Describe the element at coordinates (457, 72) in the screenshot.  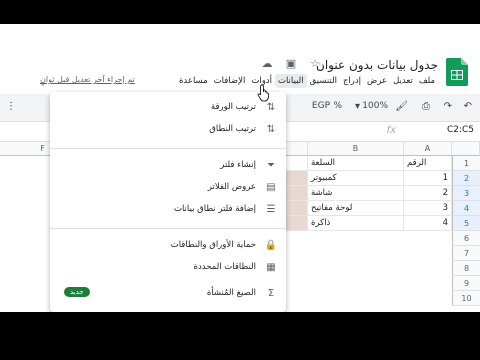
I see `sheets-logo-icon` at that location.